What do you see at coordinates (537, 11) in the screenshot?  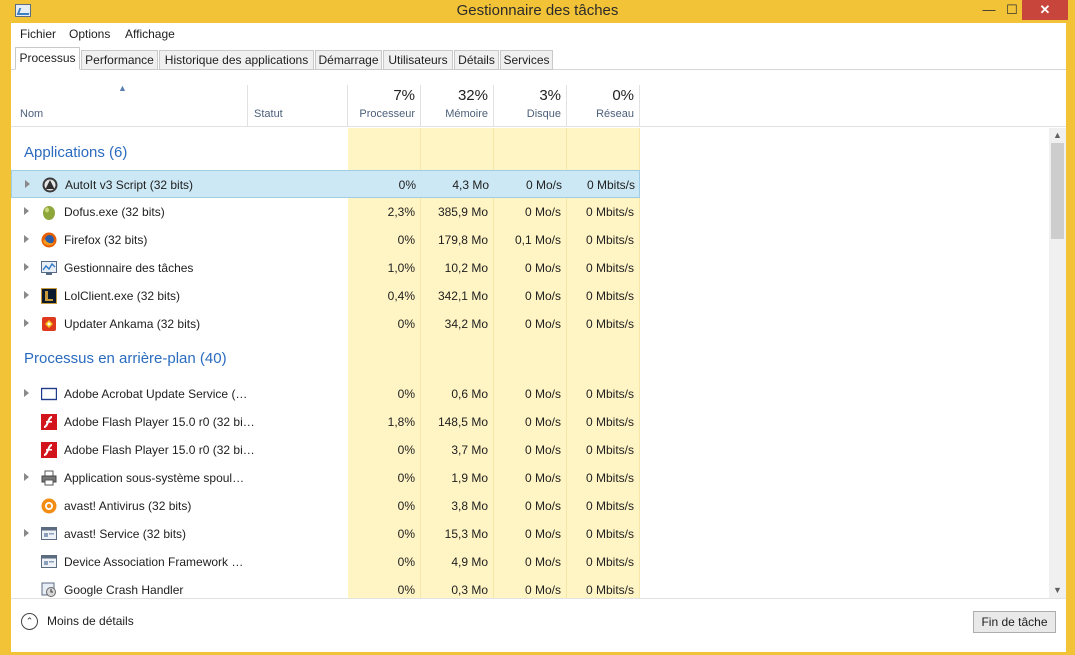 I see `title-bar: Gestionnaire des tâches — ☐ ✕` at bounding box center [537, 11].